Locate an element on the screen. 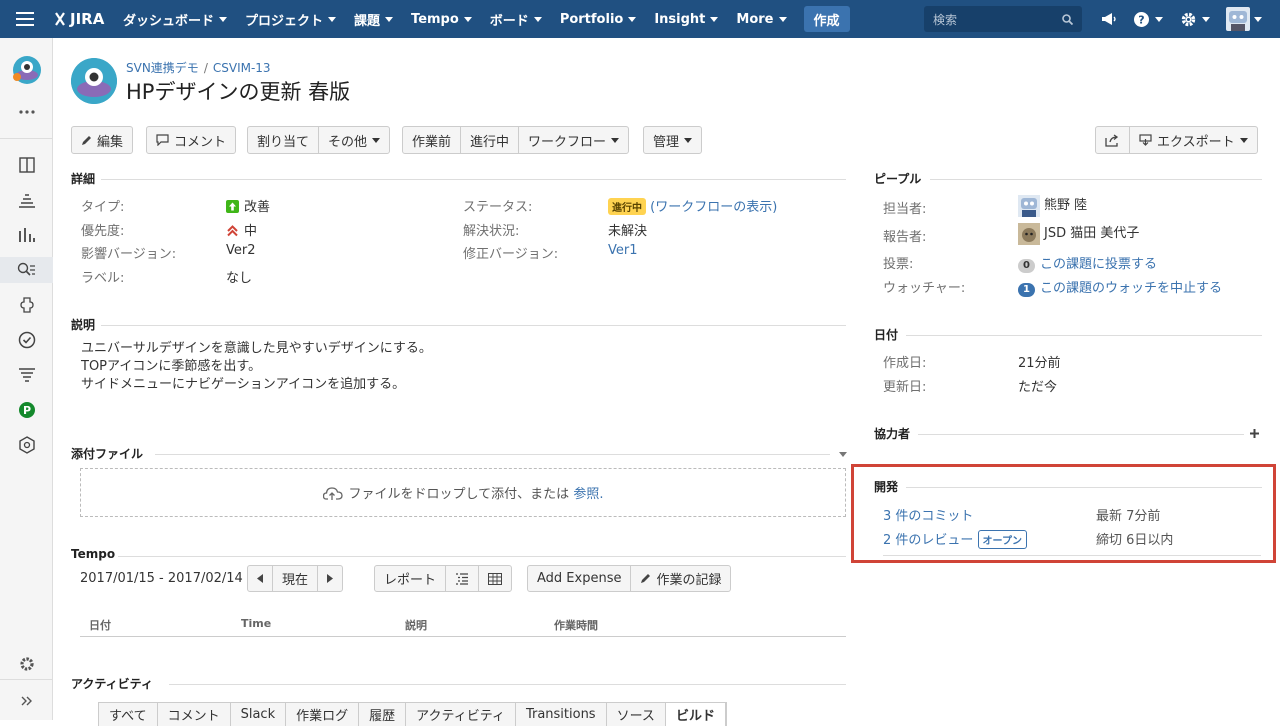  tab-slack: Slack is located at coordinates (259, 714).